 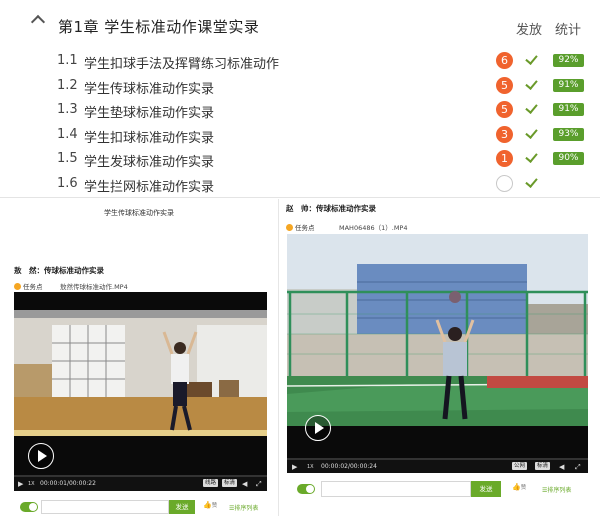 What do you see at coordinates (529, 28) in the screenshot?
I see `publish-button: 发放` at bounding box center [529, 28].